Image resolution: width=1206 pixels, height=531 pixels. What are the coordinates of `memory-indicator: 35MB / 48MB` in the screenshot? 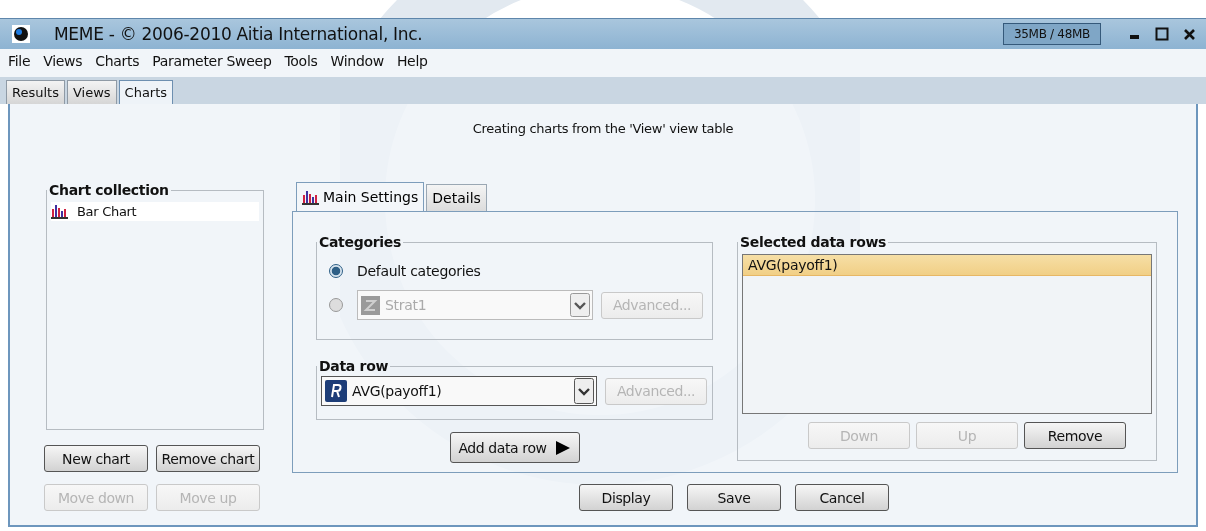 It's located at (1051, 34).